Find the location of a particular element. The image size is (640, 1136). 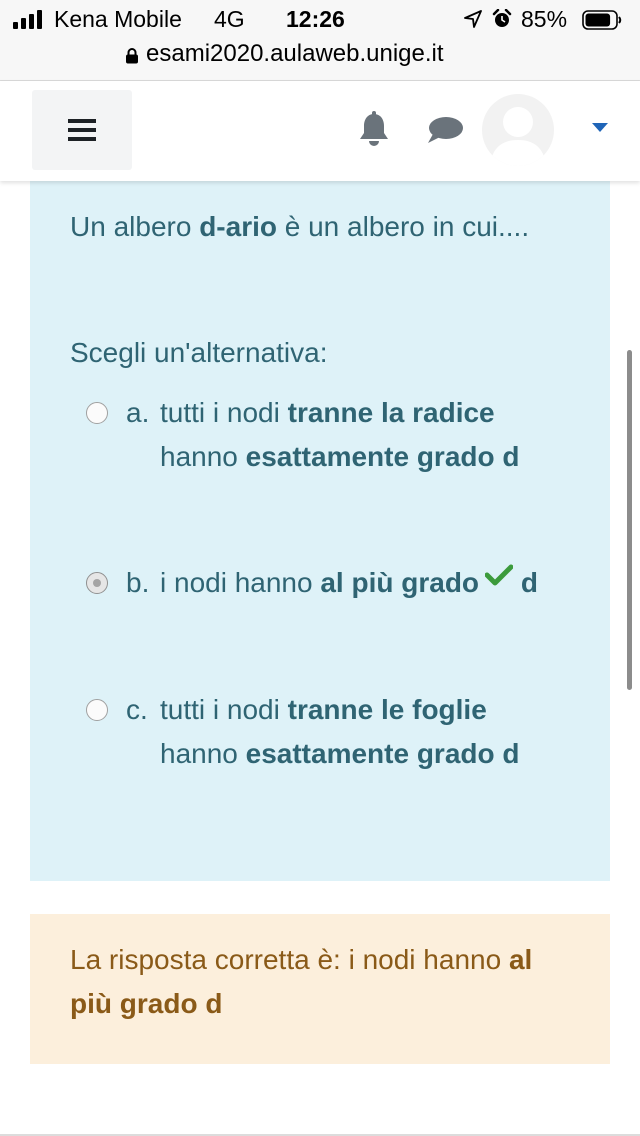

option-a-radio is located at coordinates (97, 413).